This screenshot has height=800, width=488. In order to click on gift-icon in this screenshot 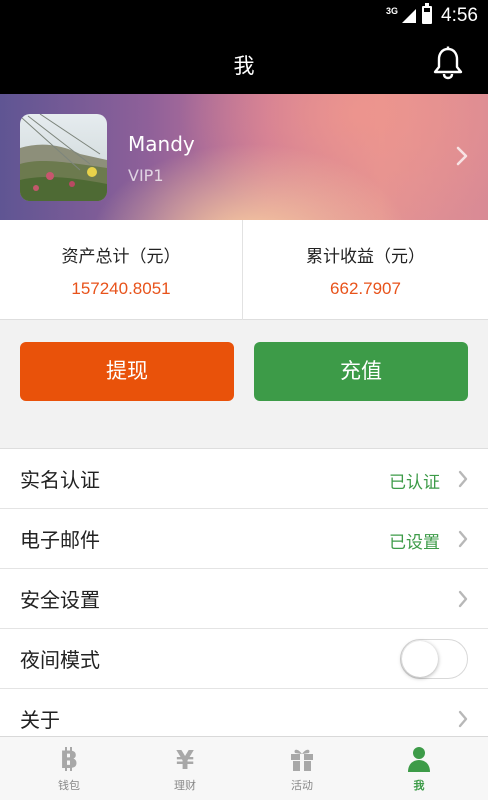, I will do `click(302, 760)`.